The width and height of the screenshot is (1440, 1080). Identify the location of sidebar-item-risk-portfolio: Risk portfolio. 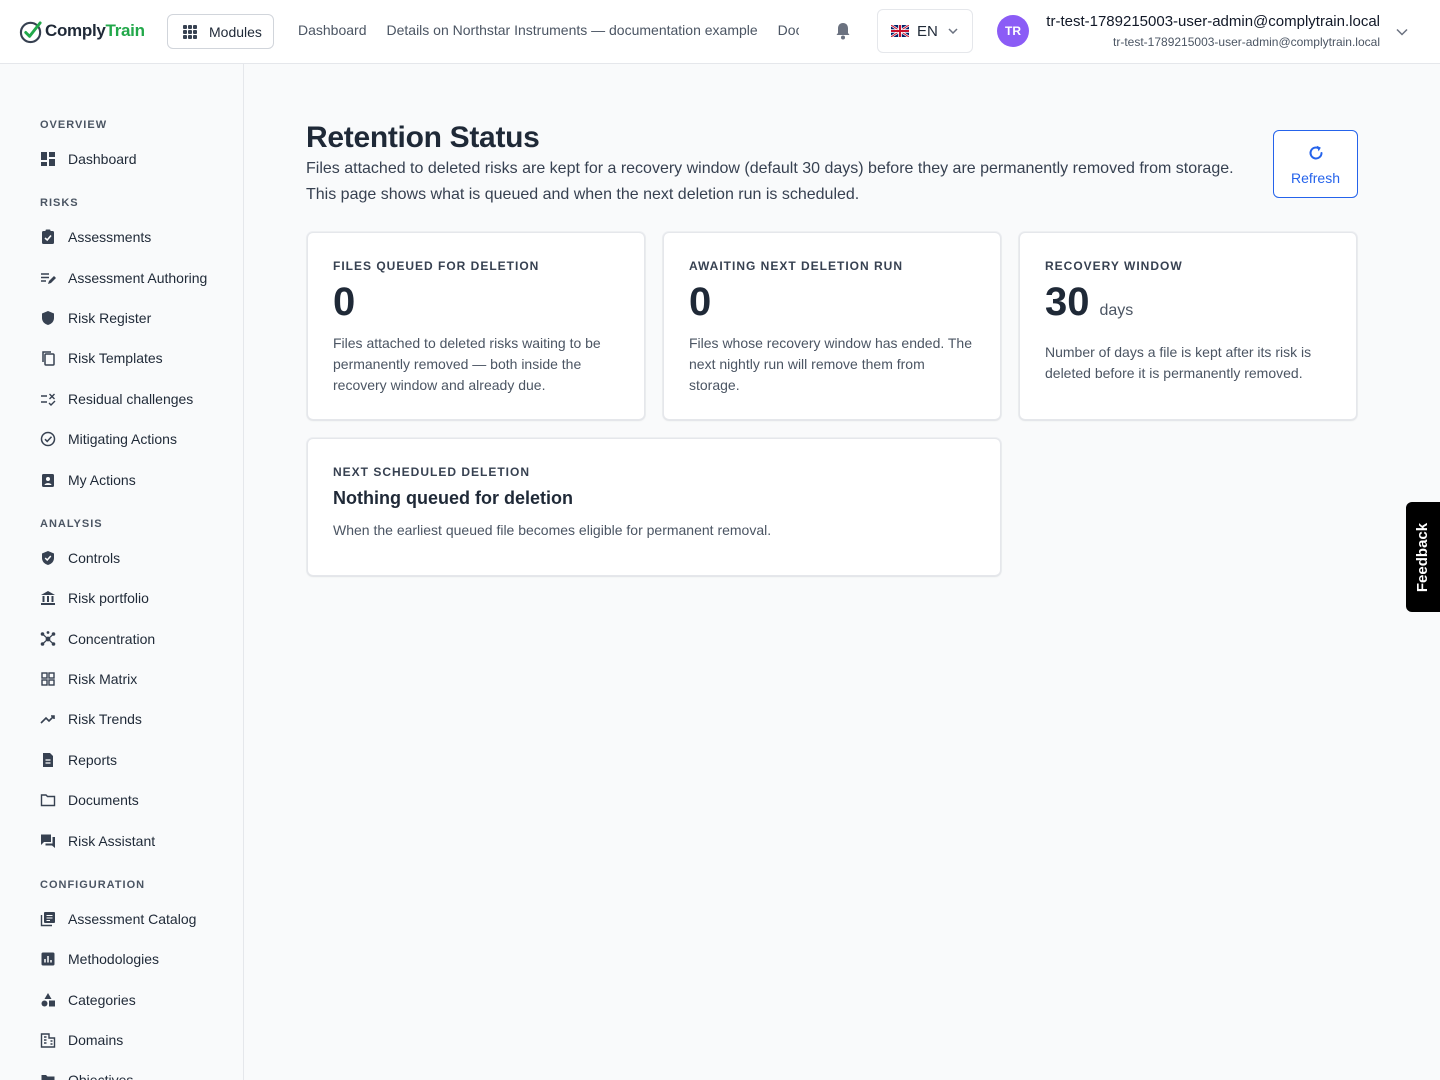
(94, 598).